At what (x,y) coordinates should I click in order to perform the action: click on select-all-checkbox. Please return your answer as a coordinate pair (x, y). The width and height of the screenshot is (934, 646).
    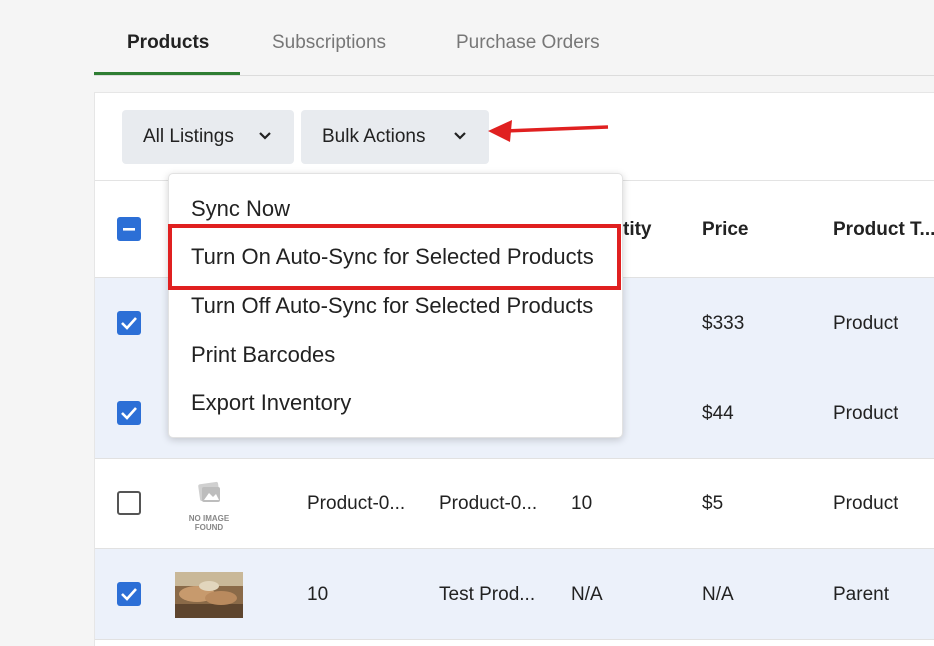
    Looking at the image, I should click on (129, 229).